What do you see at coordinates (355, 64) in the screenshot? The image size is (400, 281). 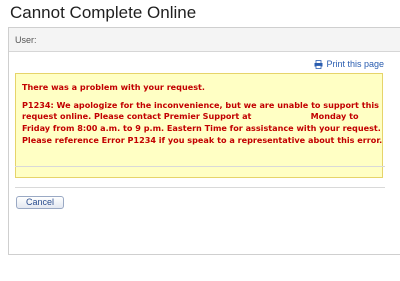 I see `print-link-label: Print this page` at bounding box center [355, 64].